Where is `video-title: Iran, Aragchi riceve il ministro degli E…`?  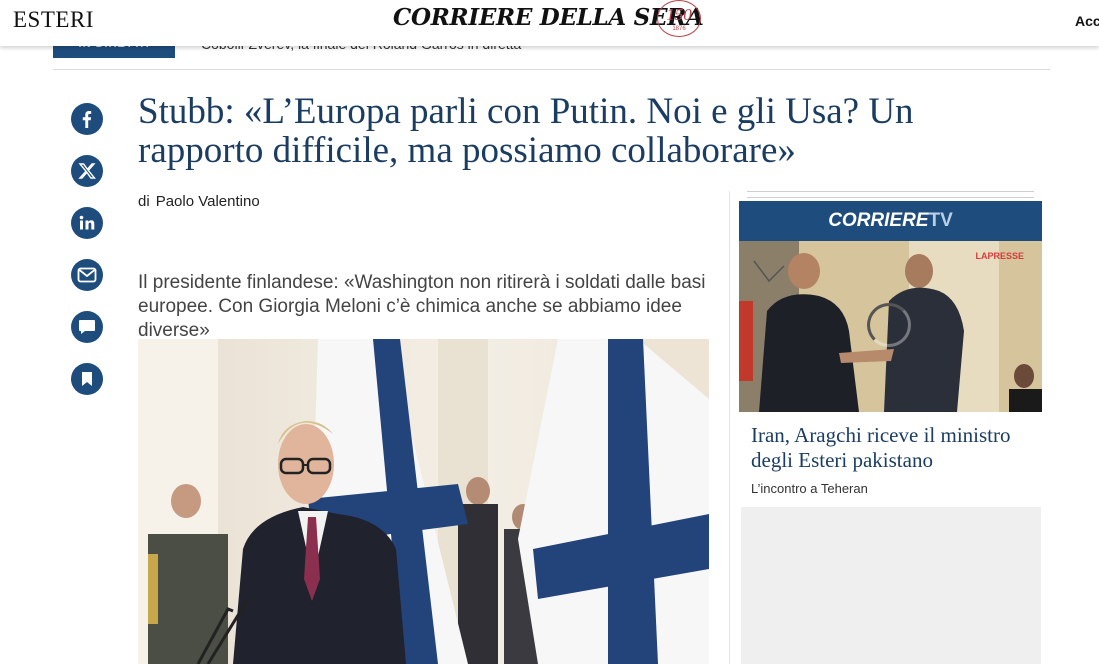 video-title: Iran, Aragchi riceve il ministro degli E… is located at coordinates (881, 448).